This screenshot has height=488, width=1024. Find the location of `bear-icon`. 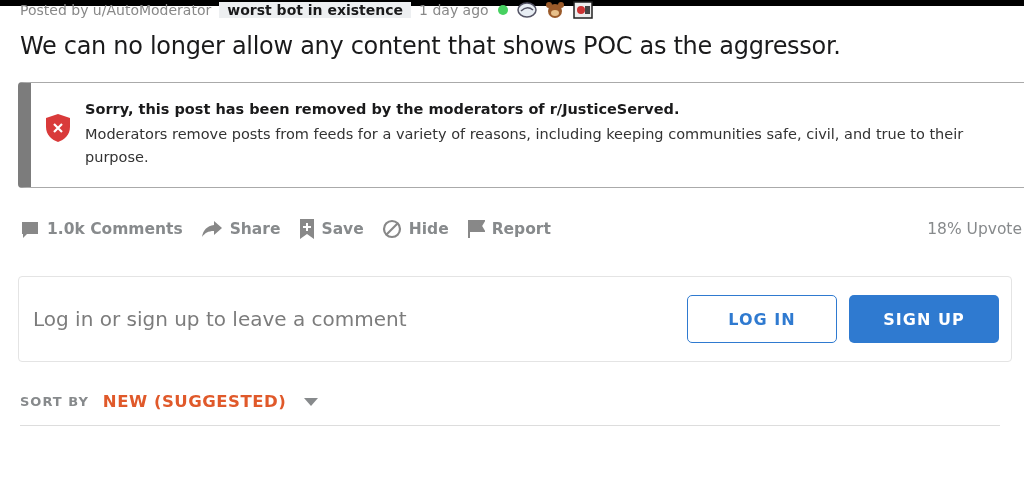

bear-icon is located at coordinates (554, 10).